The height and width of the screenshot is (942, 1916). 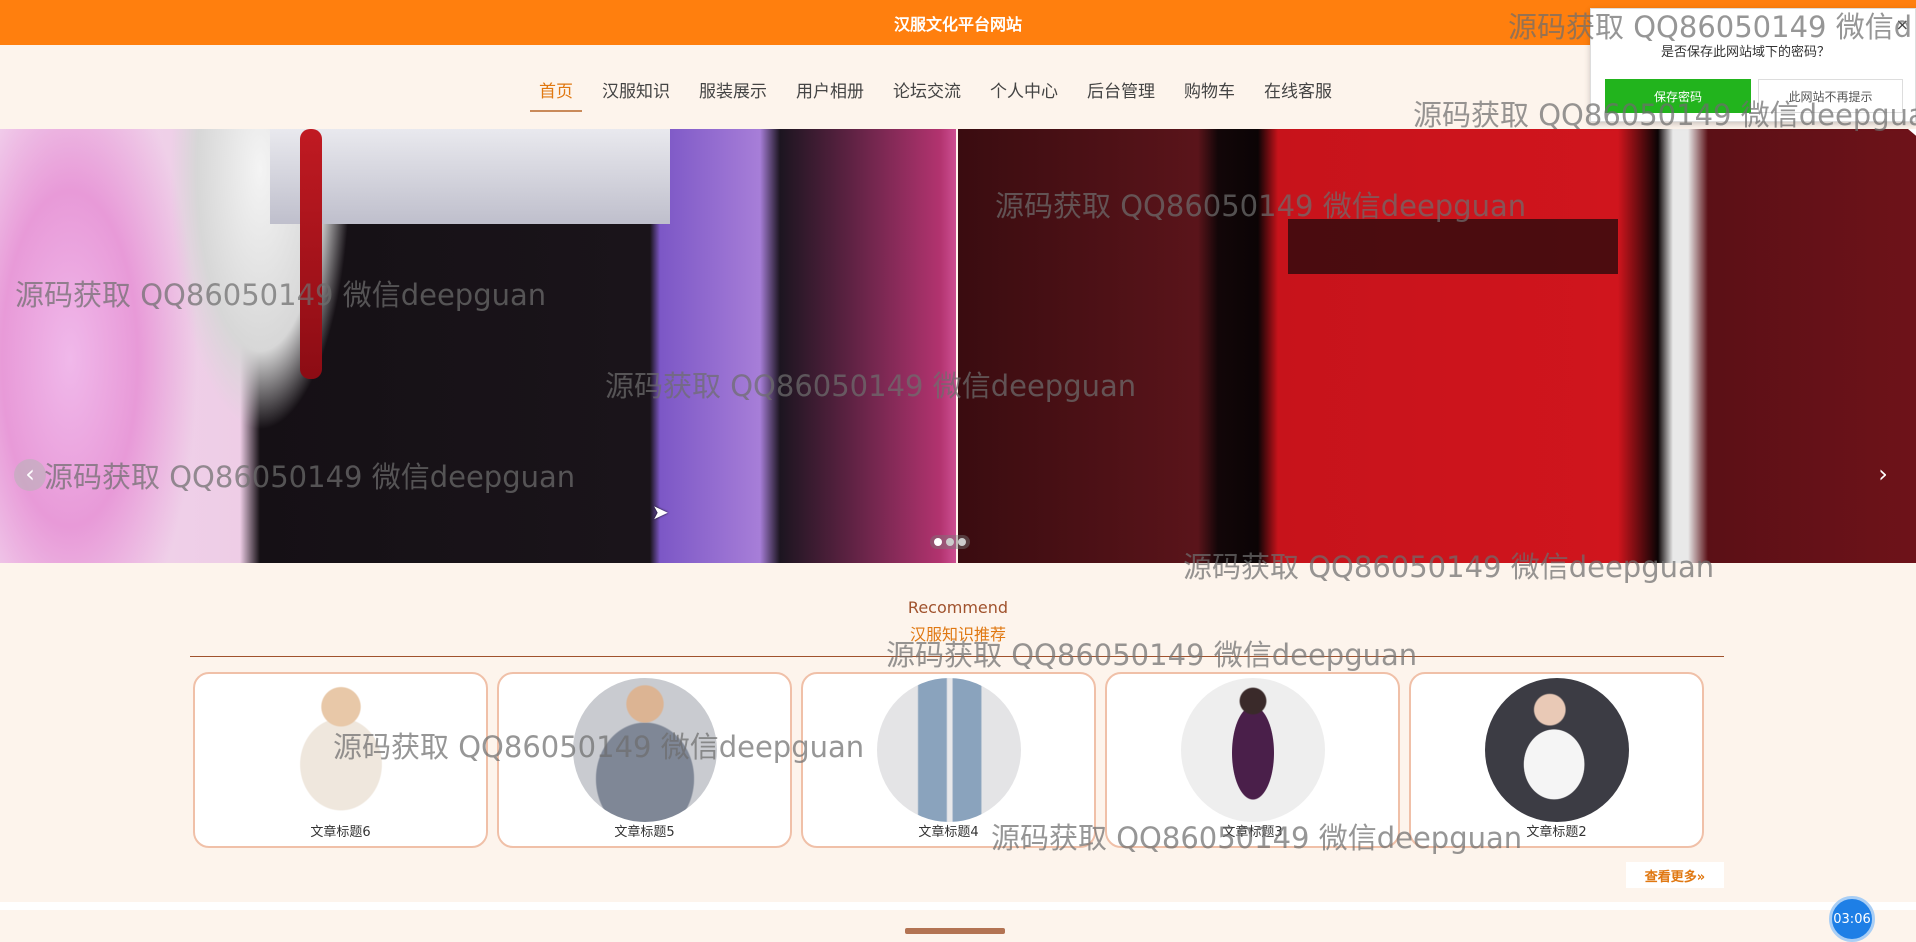 I want to click on nav-item-home: 首页, so click(x=556, y=92).